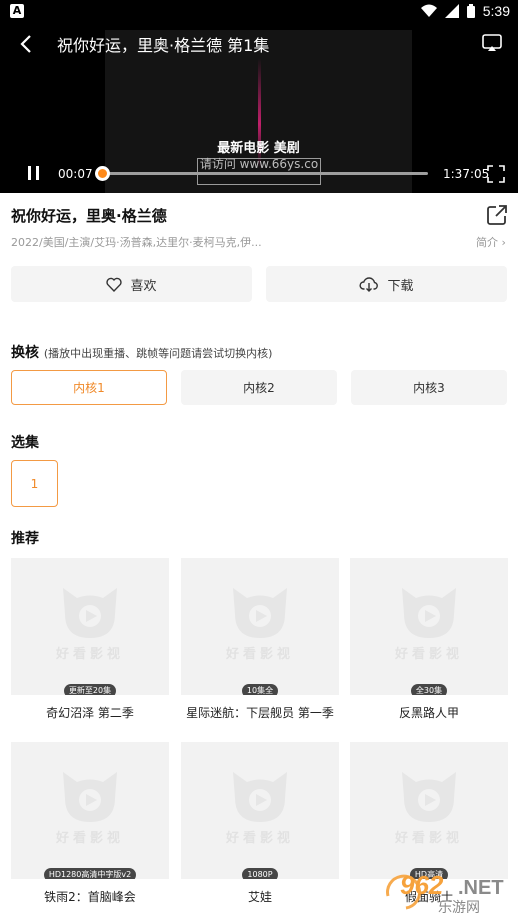 This screenshot has width=518, height=920. I want to click on current-time: 00:07, so click(75, 174).